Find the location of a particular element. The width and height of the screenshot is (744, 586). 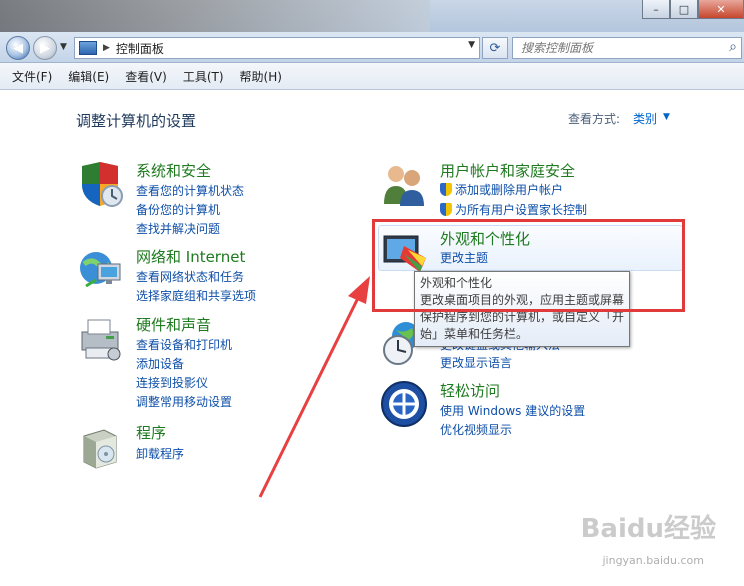

link-homegroup-sharing: 选择家庭组和共享选项 is located at coordinates (196, 295).